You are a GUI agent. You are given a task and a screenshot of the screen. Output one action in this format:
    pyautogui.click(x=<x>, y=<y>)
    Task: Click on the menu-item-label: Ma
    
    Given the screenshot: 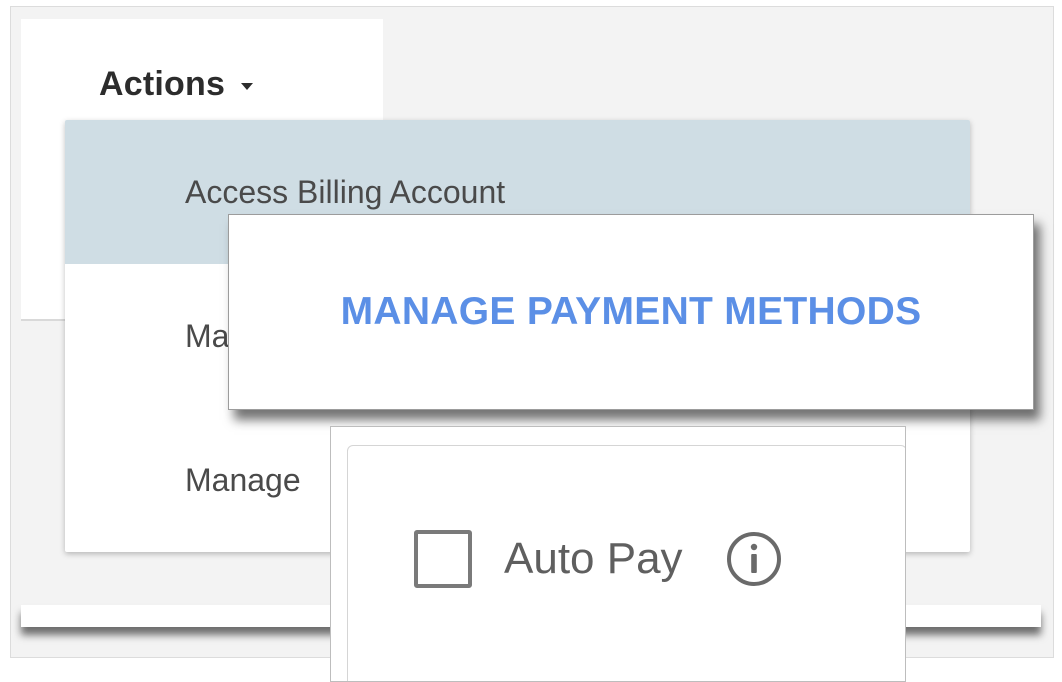 What is the action you would take?
    pyautogui.click(x=207, y=335)
    